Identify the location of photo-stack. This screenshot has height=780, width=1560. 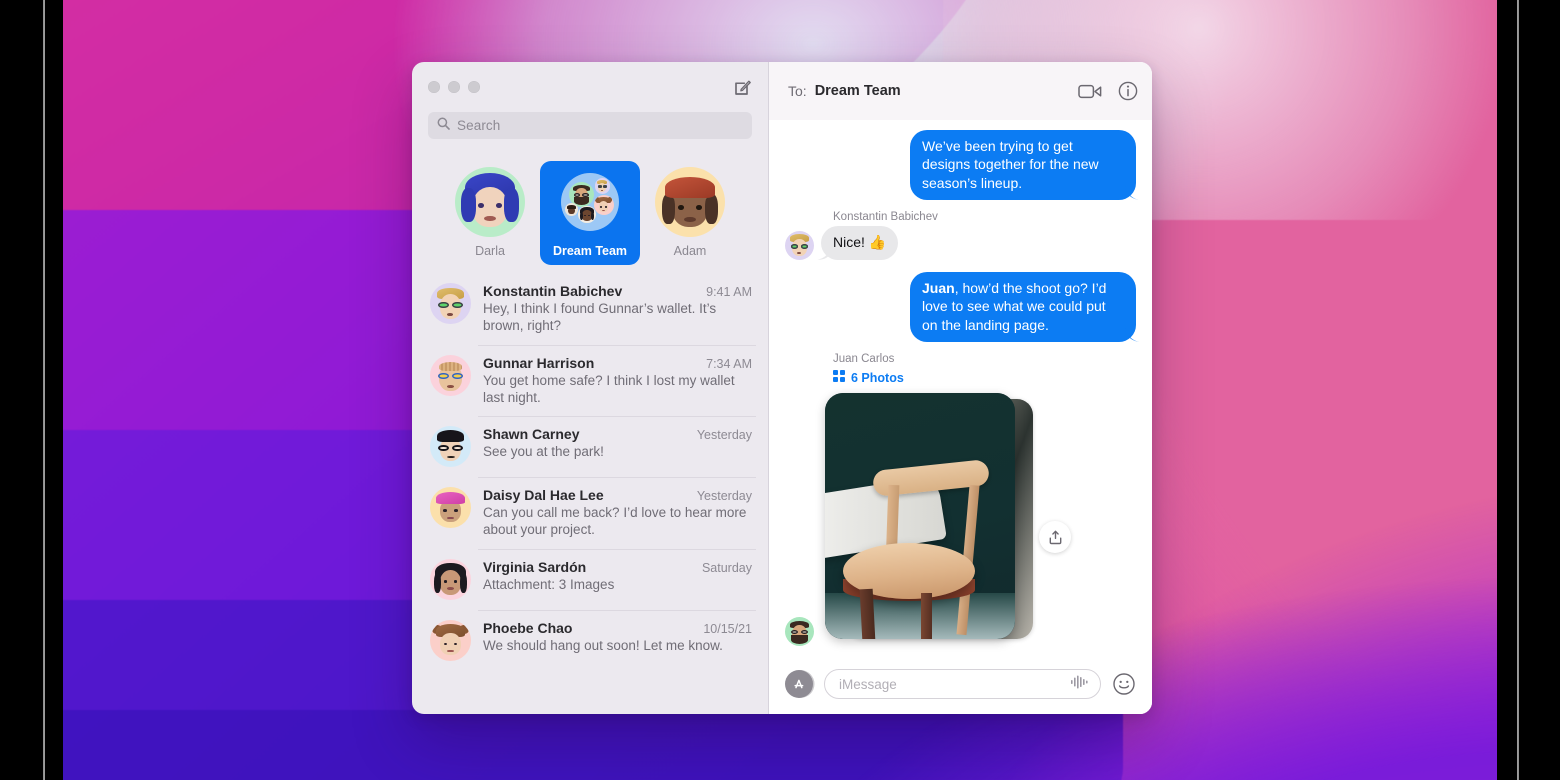
(929, 519).